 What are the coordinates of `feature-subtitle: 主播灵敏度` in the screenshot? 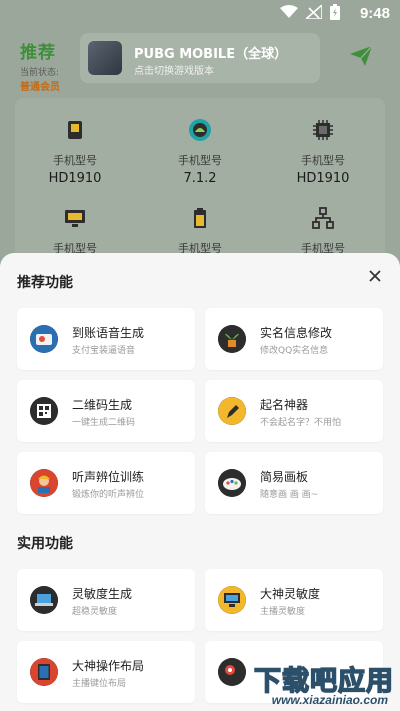 It's located at (283, 612).